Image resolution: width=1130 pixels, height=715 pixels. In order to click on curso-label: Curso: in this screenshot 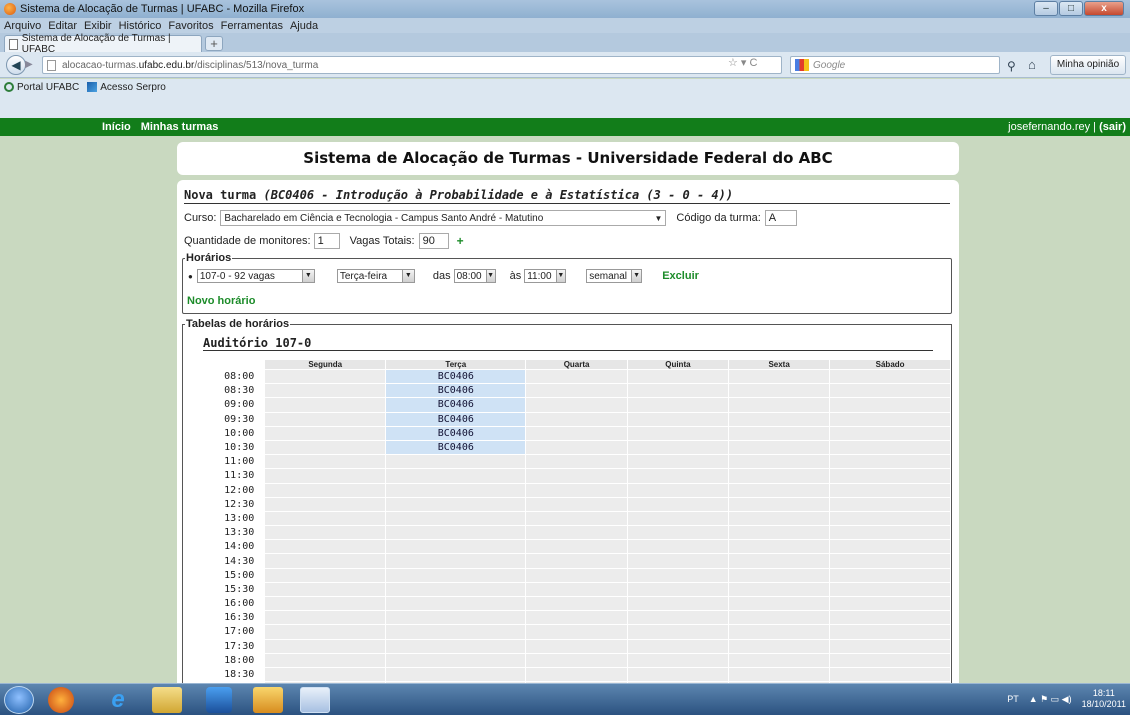, I will do `click(200, 218)`.